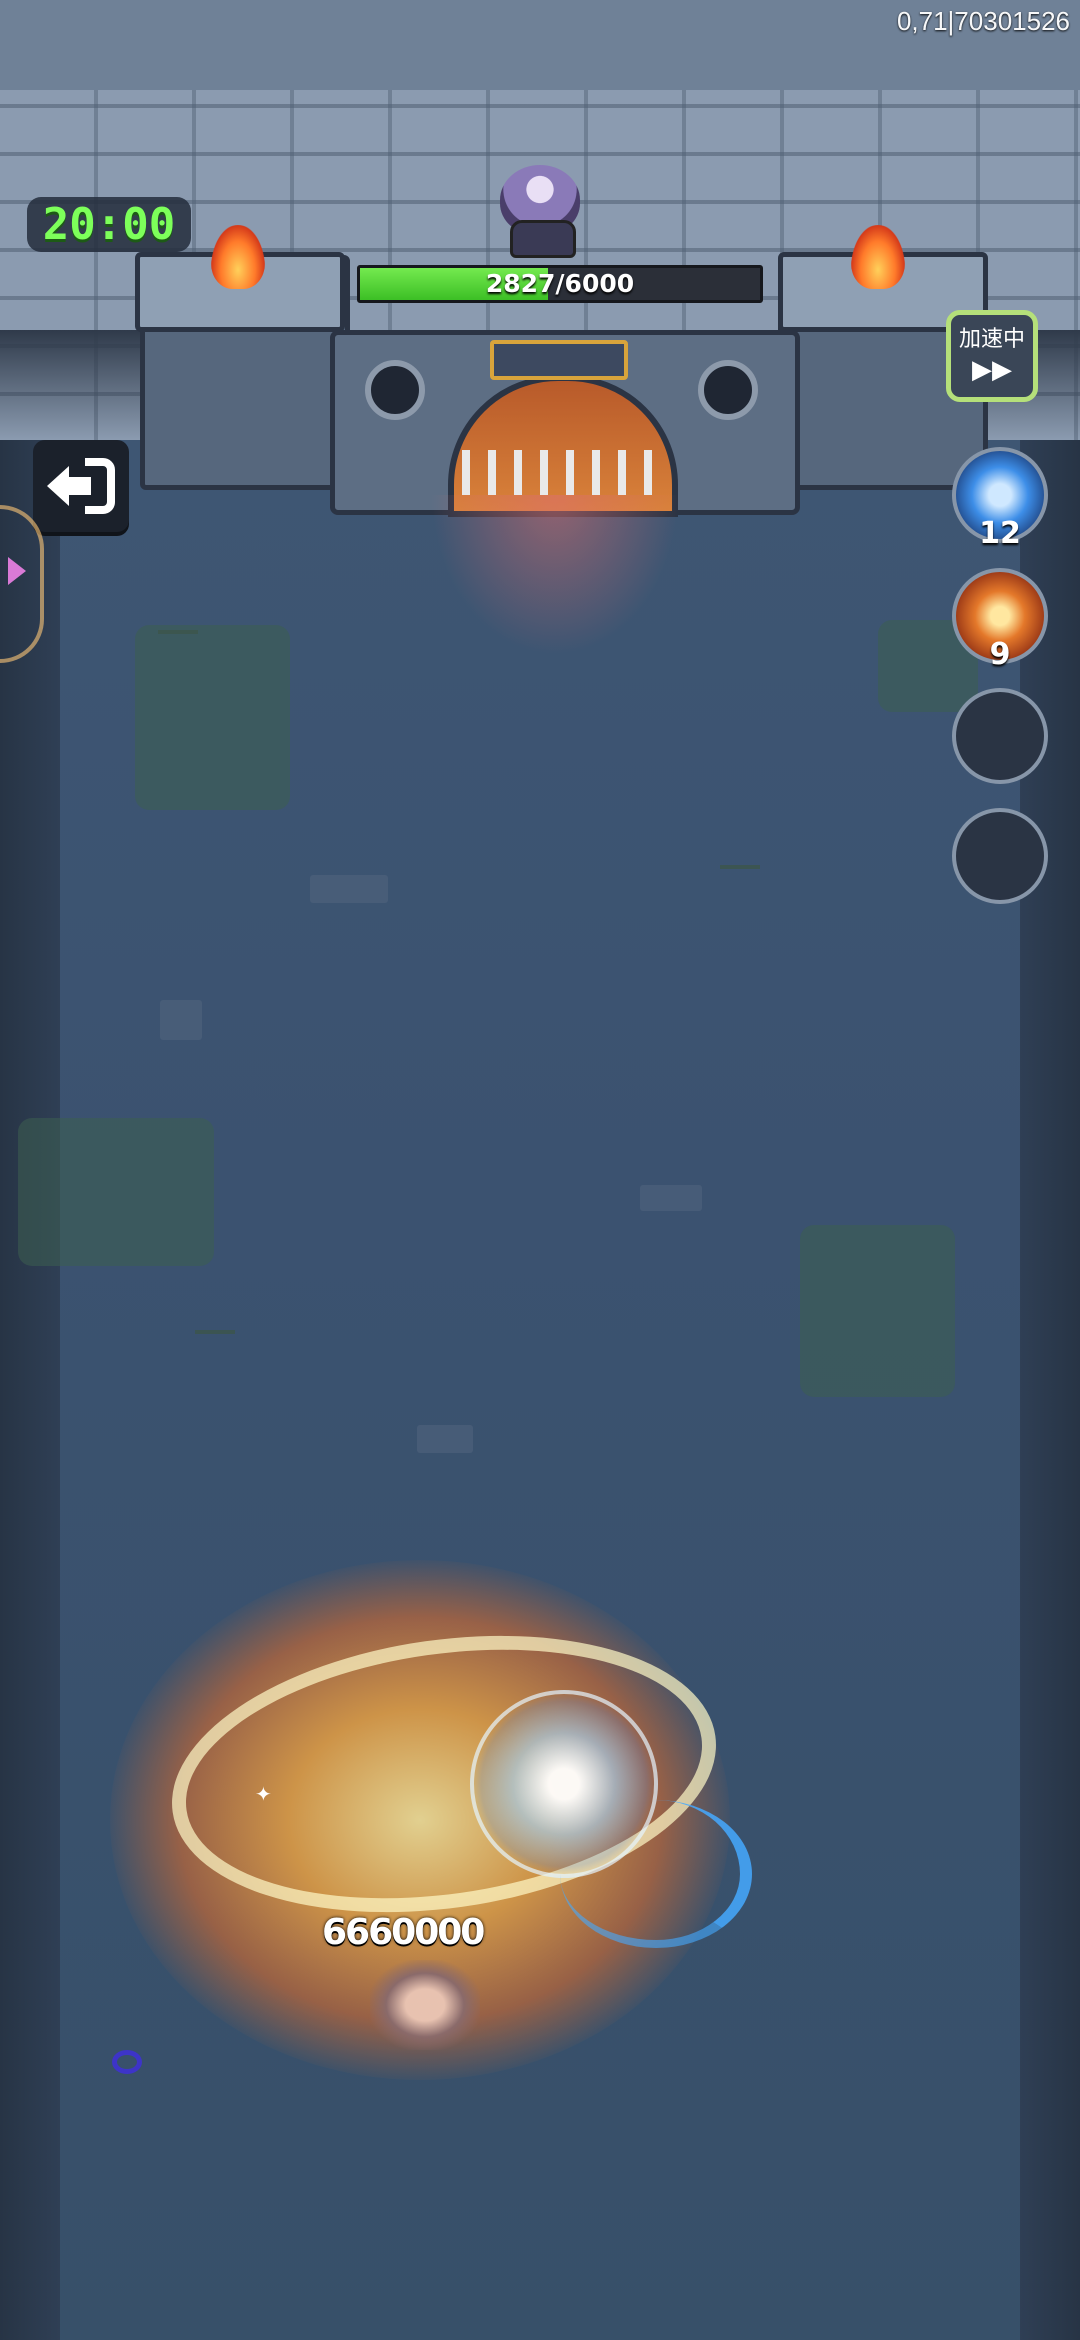  What do you see at coordinates (425, 2005) in the screenshot?
I see `hero-character` at bounding box center [425, 2005].